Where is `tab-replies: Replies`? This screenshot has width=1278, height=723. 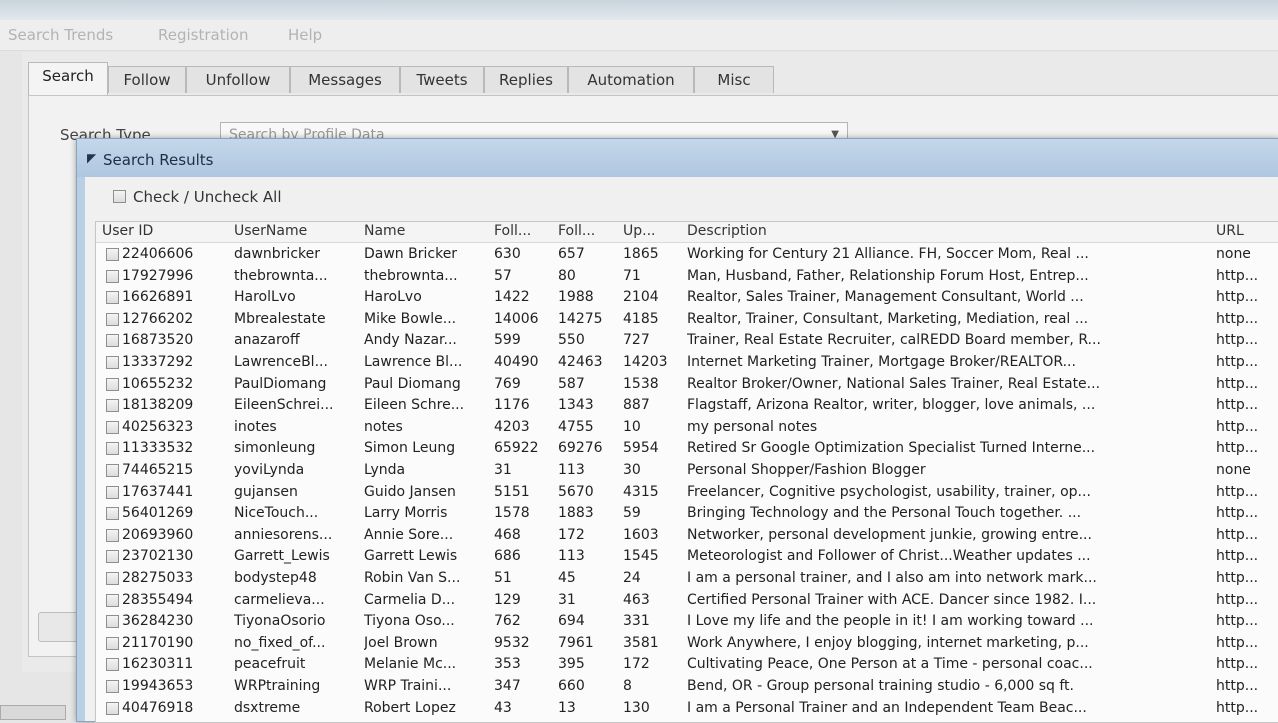
tab-replies: Replies is located at coordinates (526, 79).